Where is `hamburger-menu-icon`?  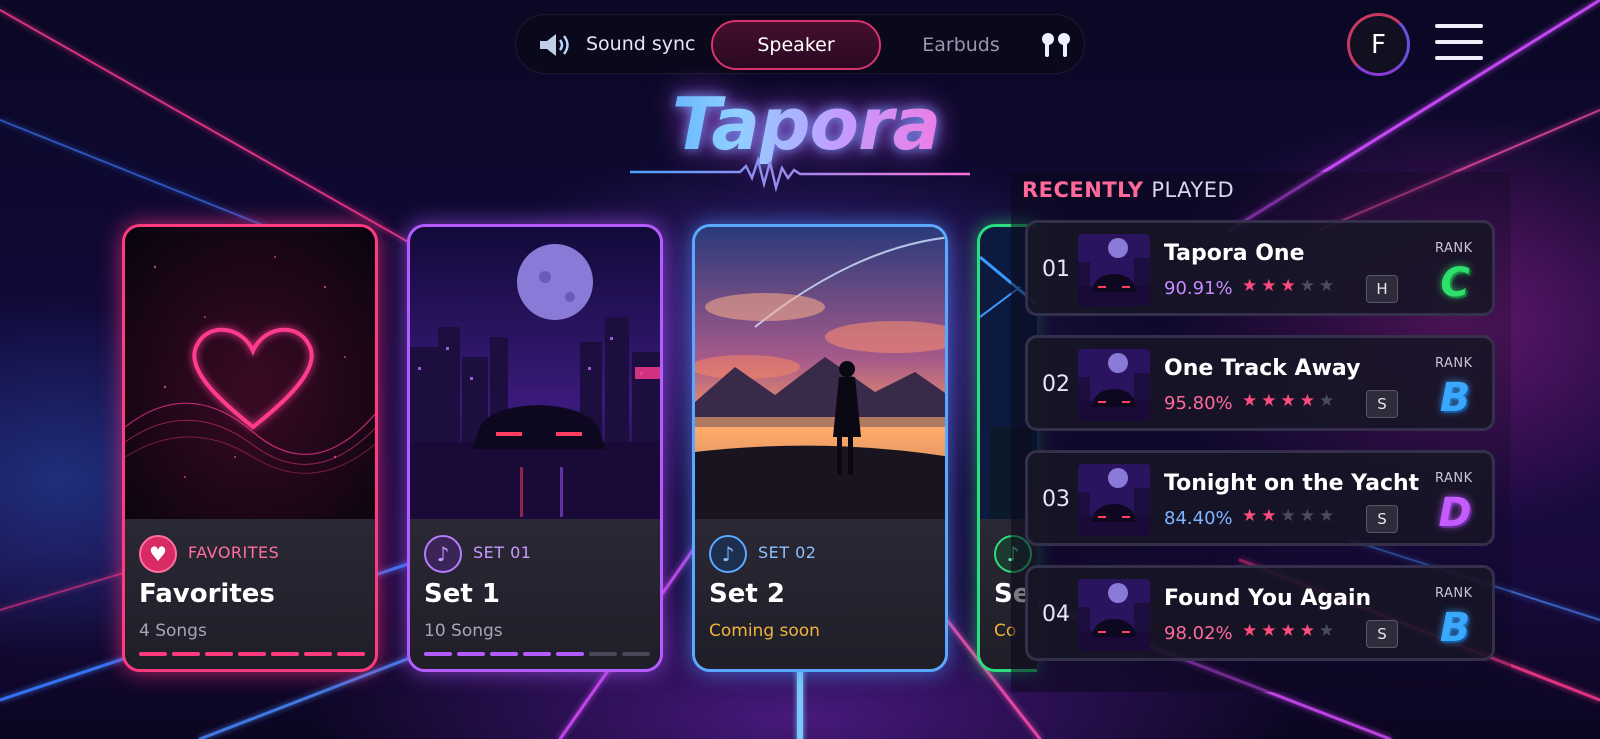 hamburger-menu-icon is located at coordinates (1459, 44).